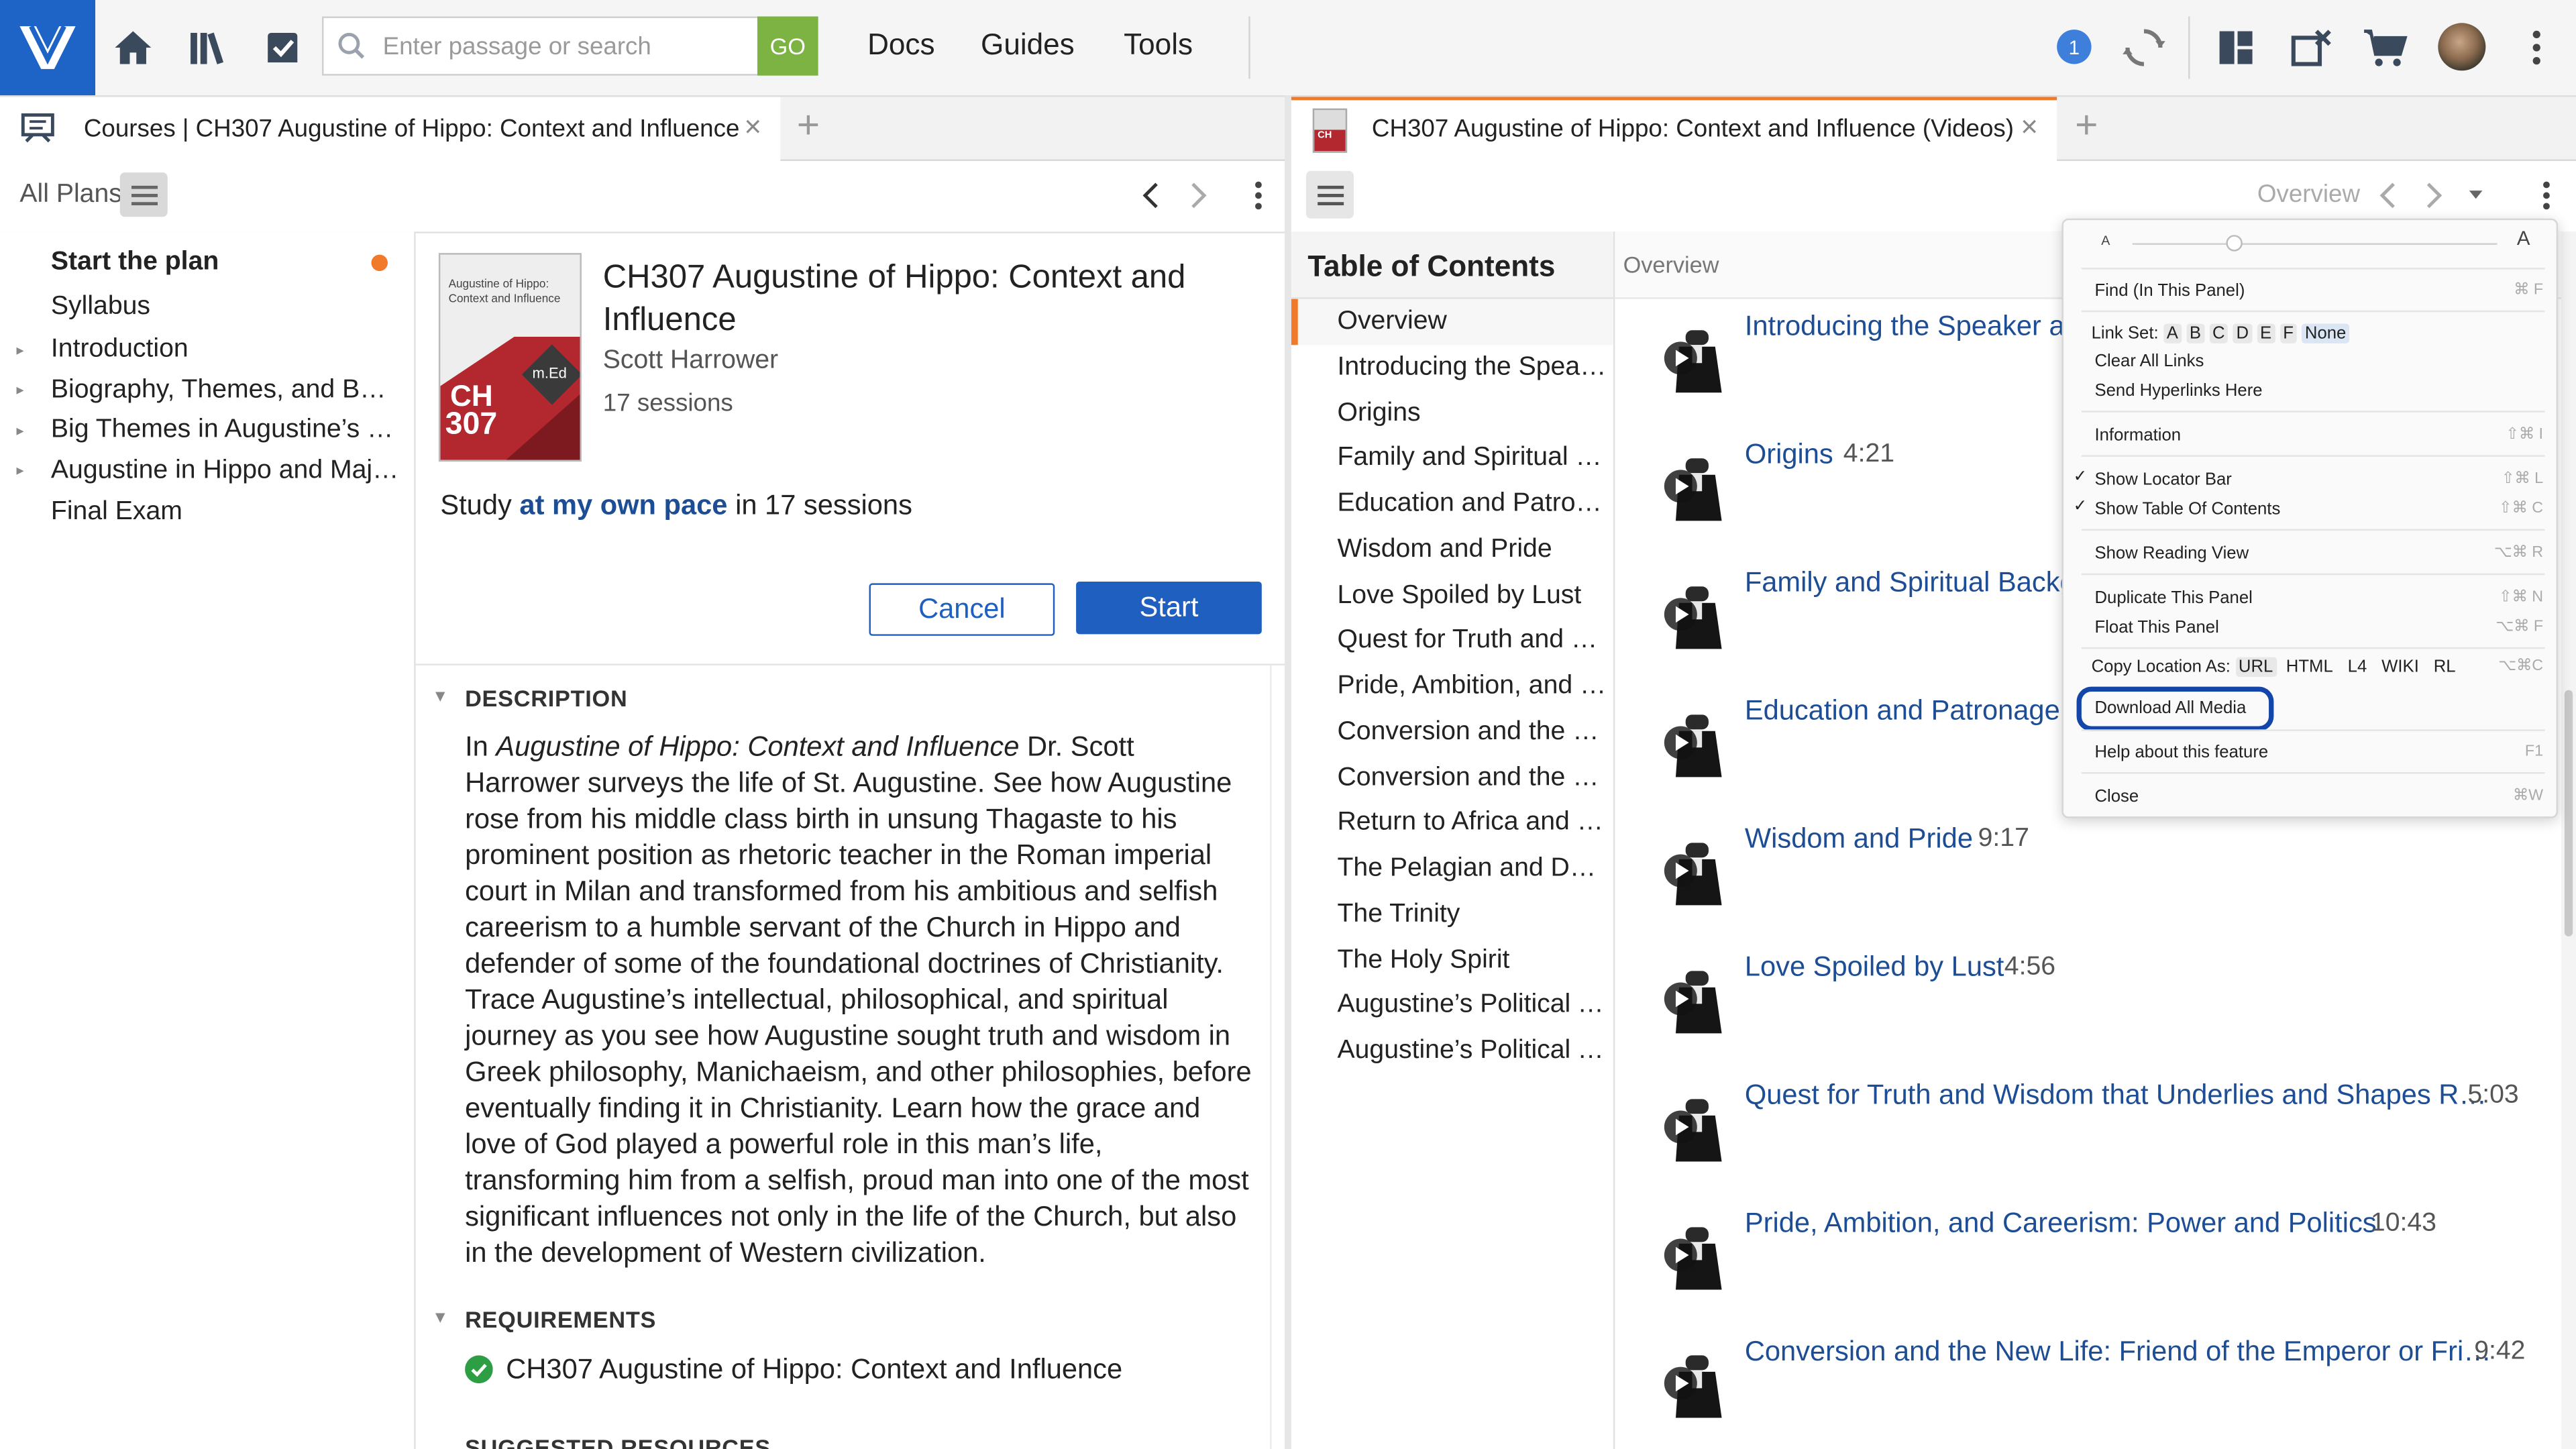  What do you see at coordinates (225, 391) in the screenshot?
I see `sidebar-item-biography: Biography, Themes, and Background` at bounding box center [225, 391].